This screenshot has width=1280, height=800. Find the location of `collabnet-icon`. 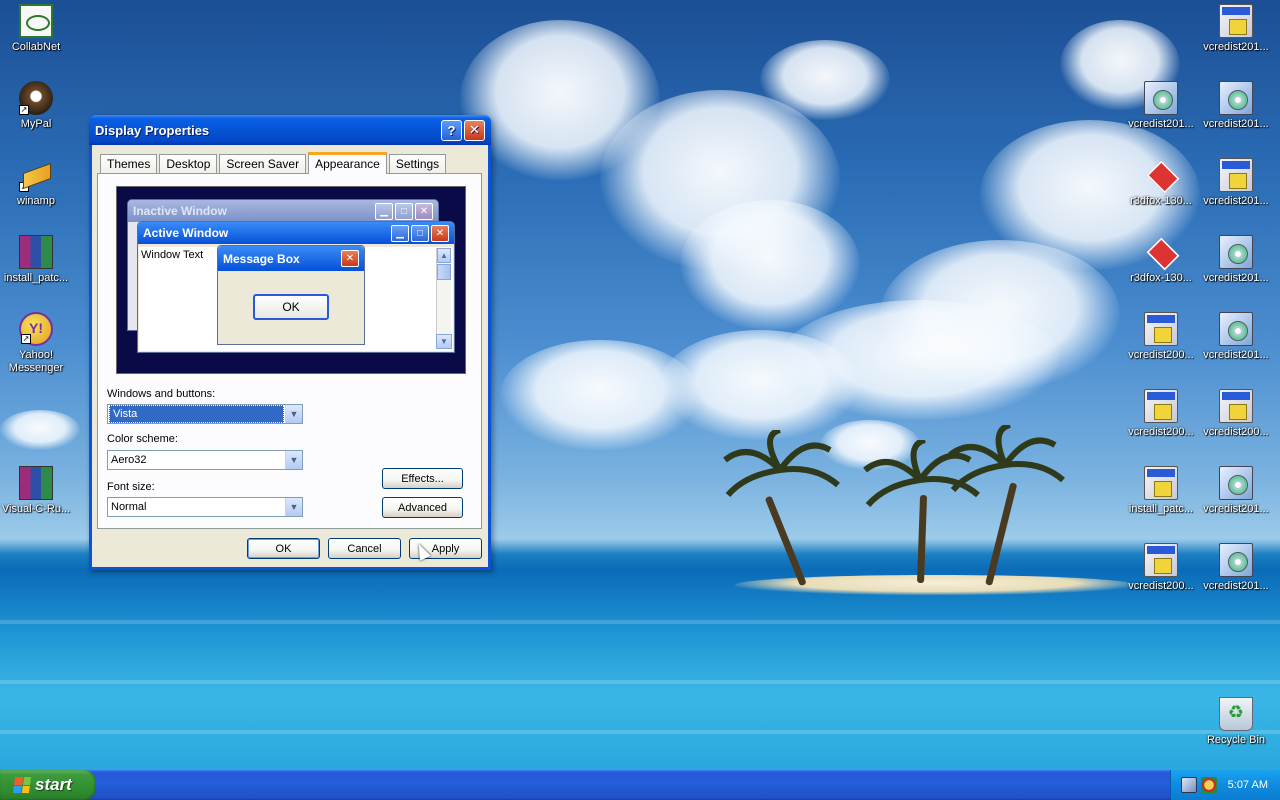

collabnet-icon is located at coordinates (36, 21).